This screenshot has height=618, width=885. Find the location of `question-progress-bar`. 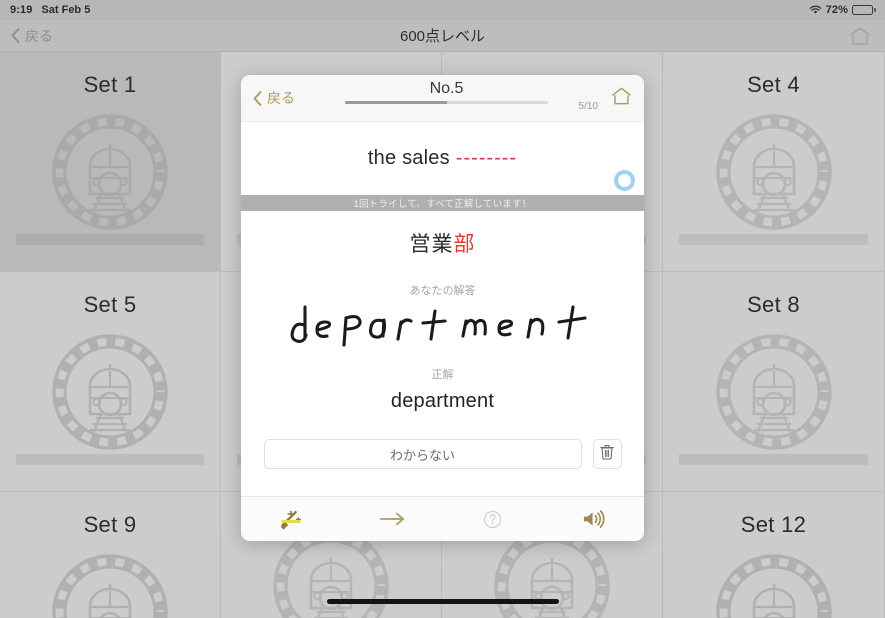

question-progress-bar is located at coordinates (446, 102).